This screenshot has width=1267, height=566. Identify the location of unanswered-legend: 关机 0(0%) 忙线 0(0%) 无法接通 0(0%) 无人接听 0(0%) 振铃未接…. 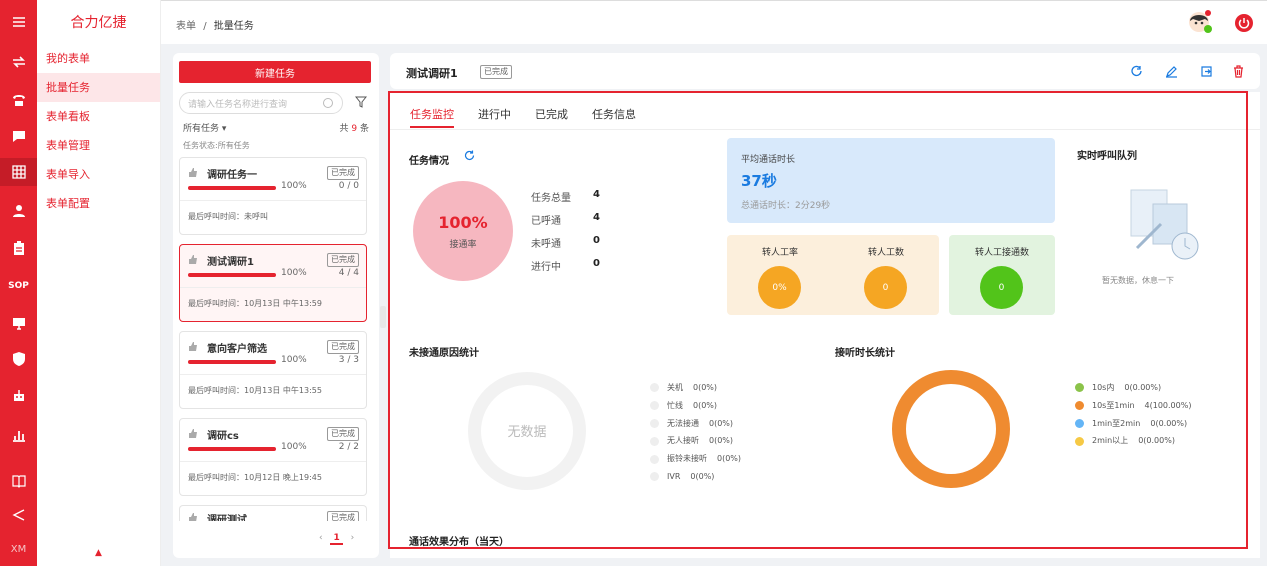
(695, 432).